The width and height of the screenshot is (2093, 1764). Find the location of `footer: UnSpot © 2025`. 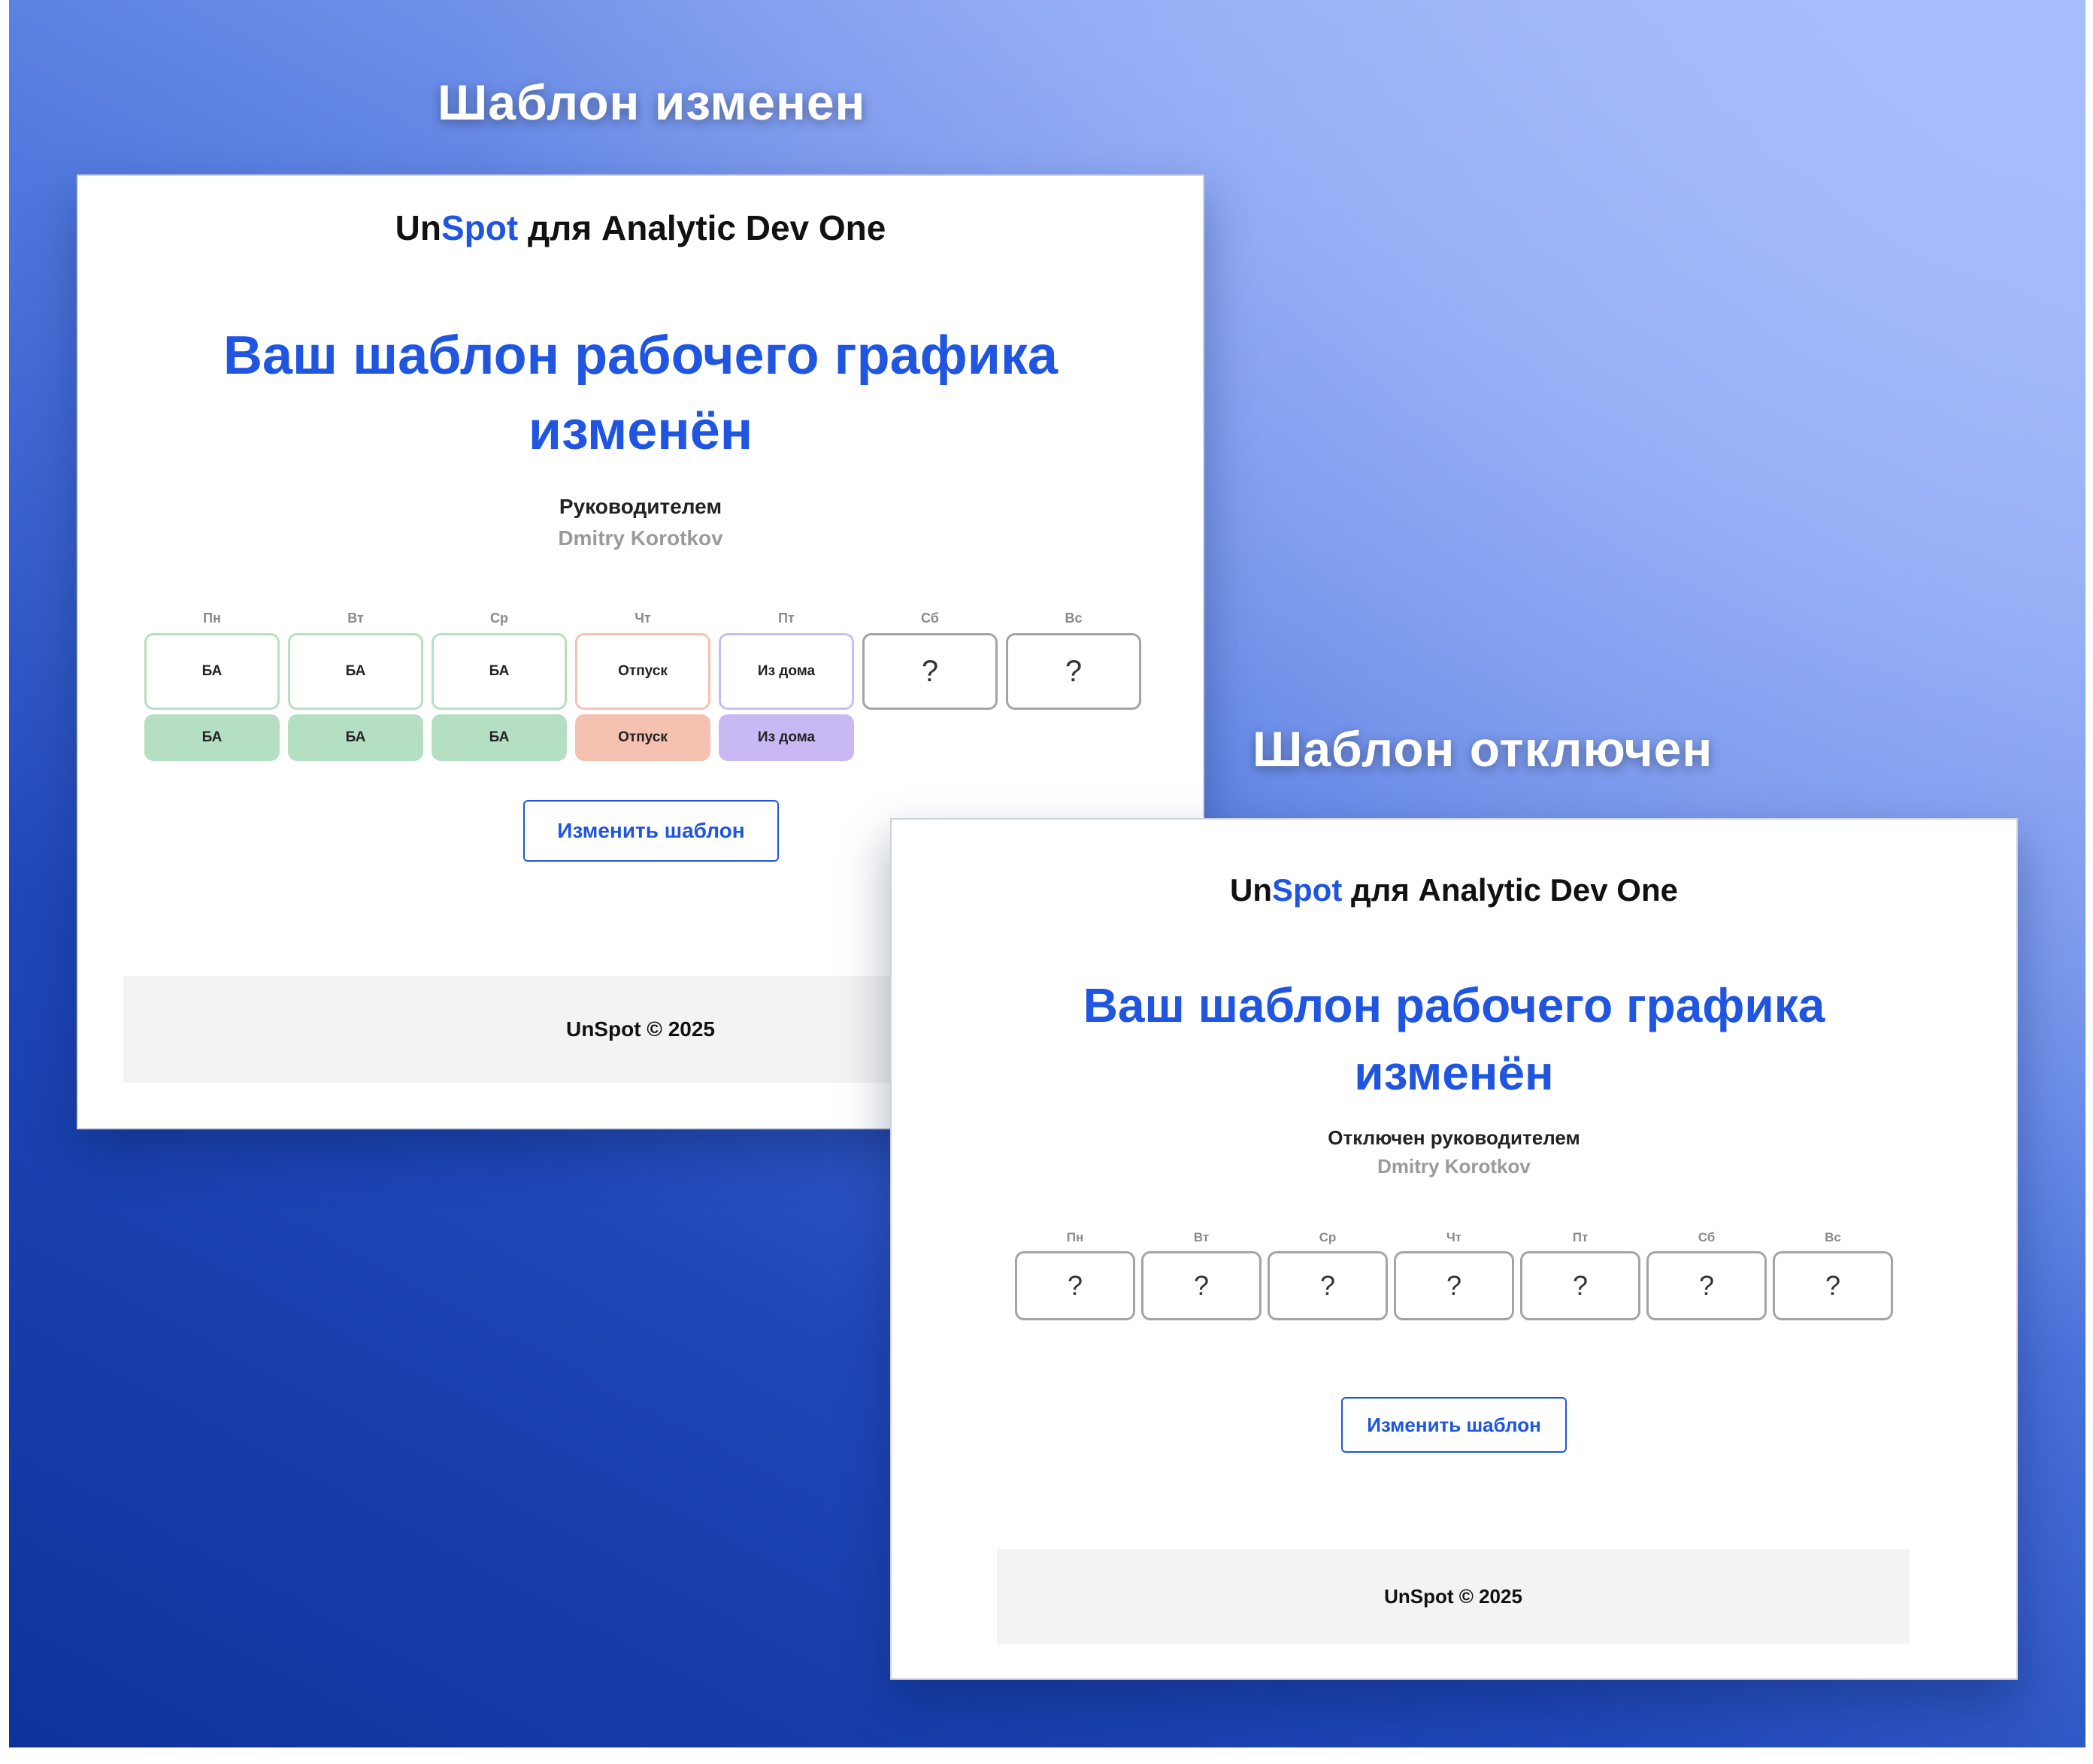

footer: UnSpot © 2025 is located at coordinates (1453, 1596).